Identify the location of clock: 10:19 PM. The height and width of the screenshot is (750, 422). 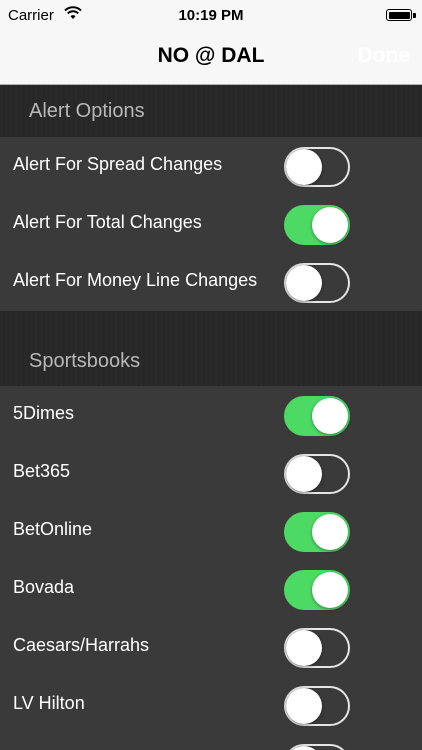
(211, 15).